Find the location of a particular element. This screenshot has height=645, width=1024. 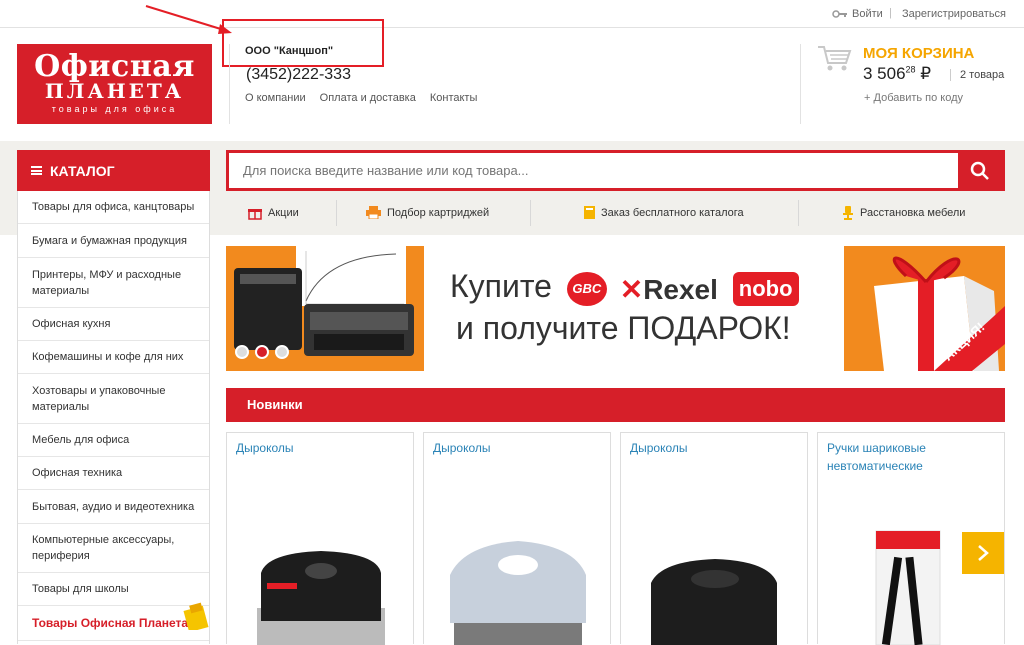

printer-icon is located at coordinates (373, 212).